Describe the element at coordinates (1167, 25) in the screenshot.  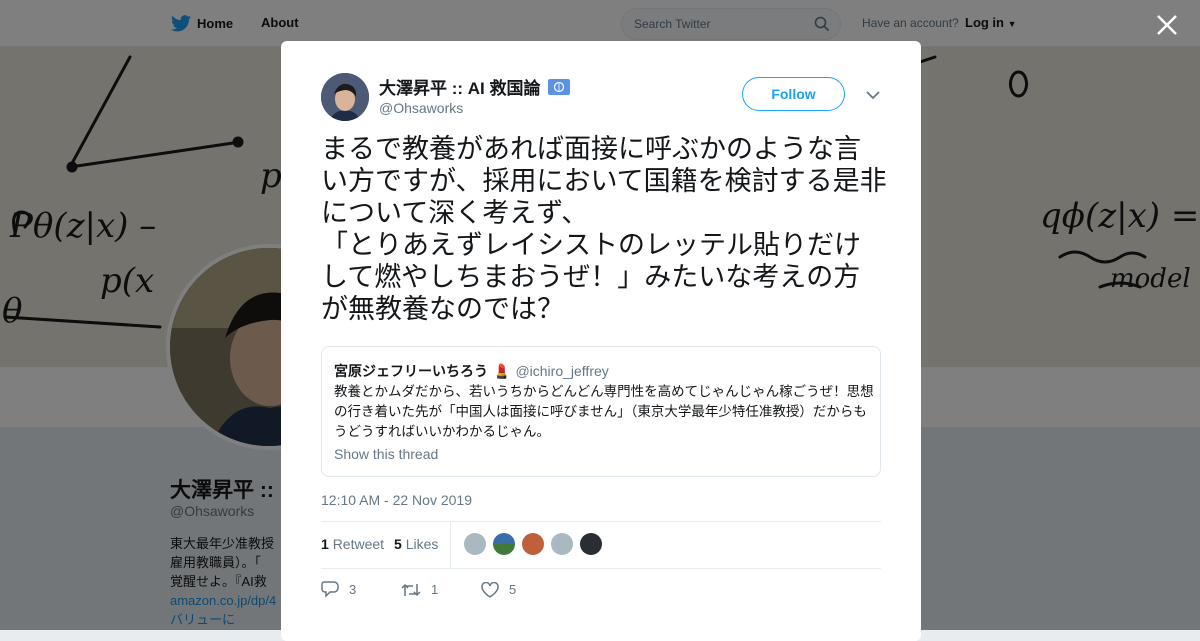
I see `close-icon` at that location.